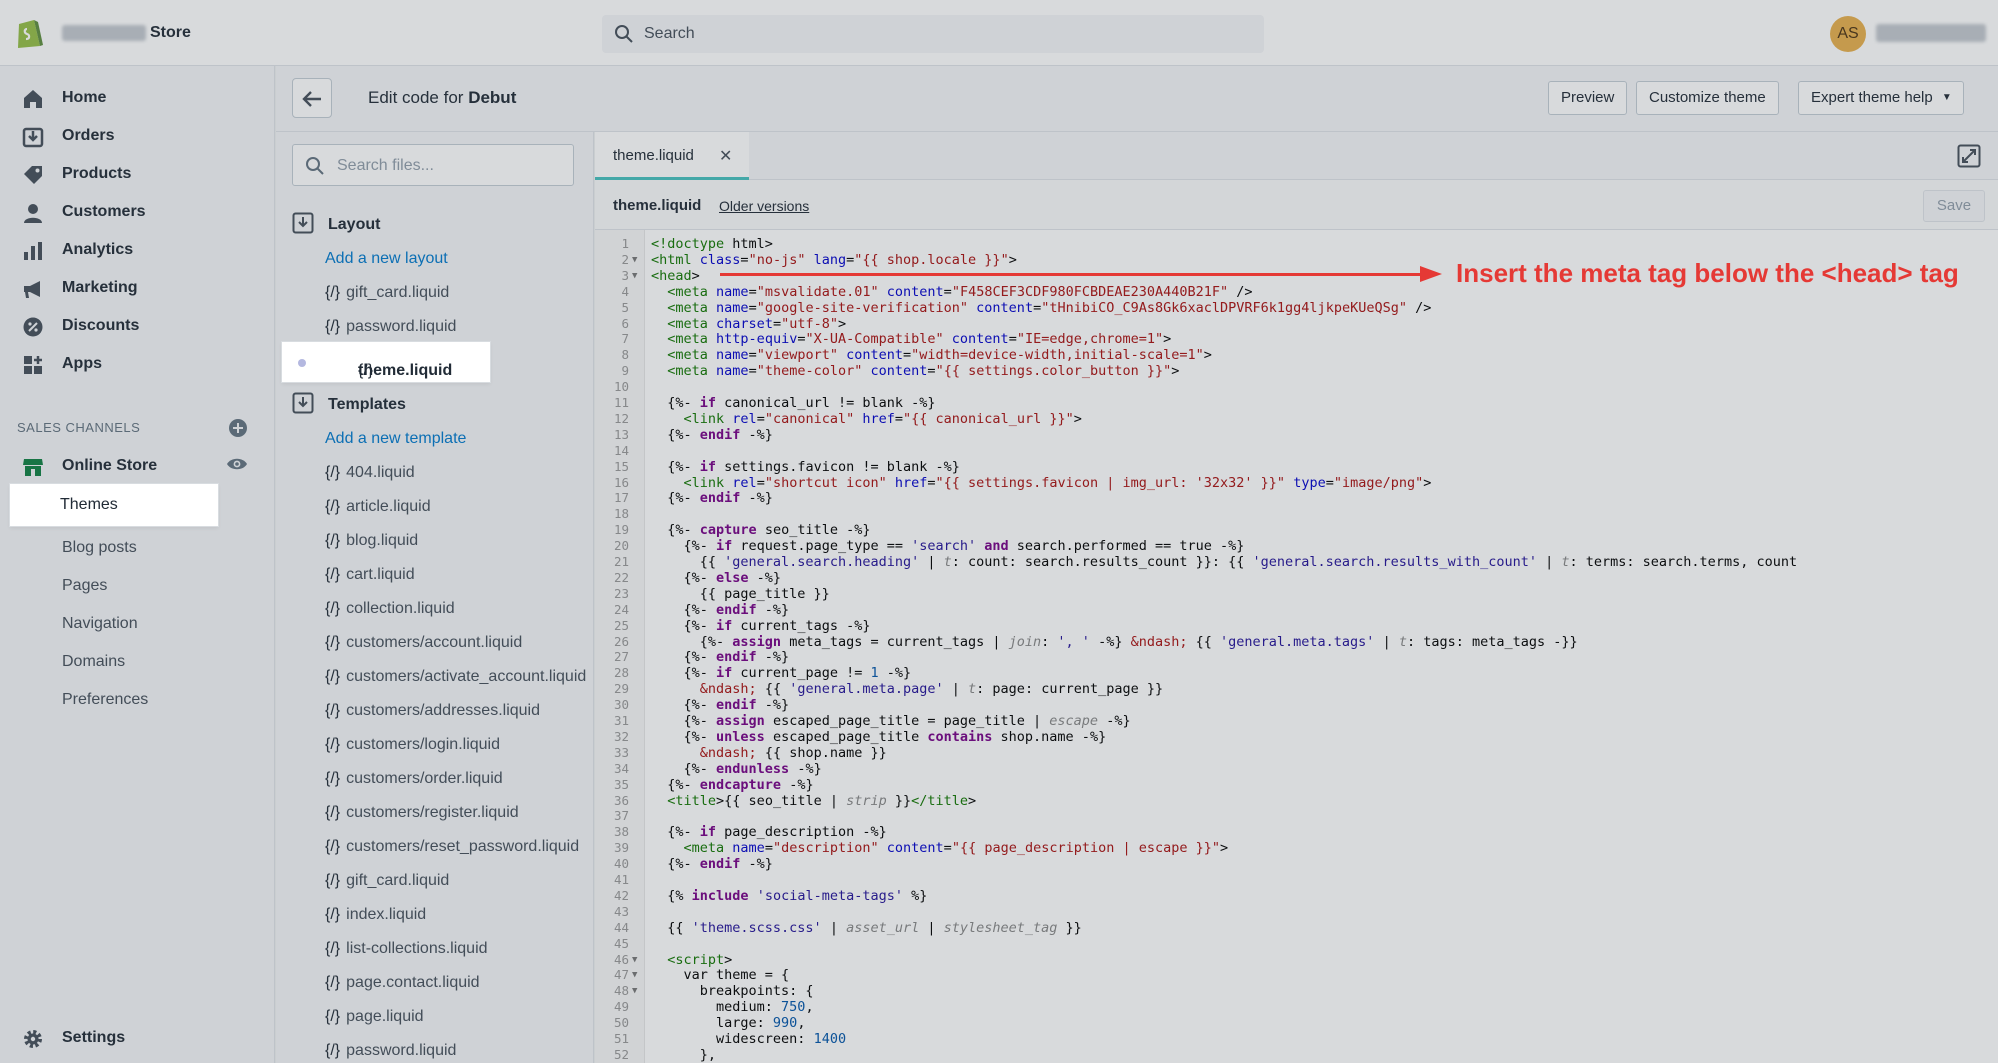 Image resolution: width=1998 pixels, height=1063 pixels. I want to click on layout-section-title: Layout, so click(354, 225).